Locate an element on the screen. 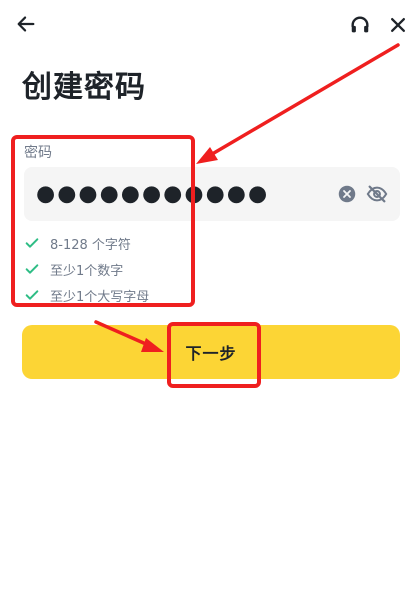 This screenshot has height=609, width=420. next-button: 下一步 is located at coordinates (211, 352).